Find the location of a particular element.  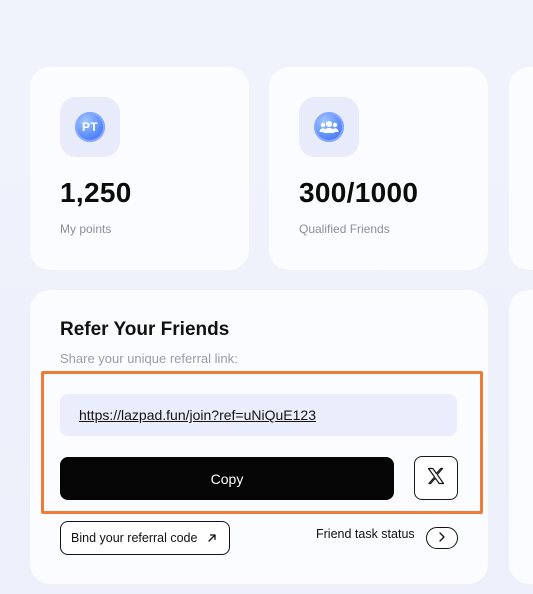

points-card: PT 1,250 My points is located at coordinates (139, 168).